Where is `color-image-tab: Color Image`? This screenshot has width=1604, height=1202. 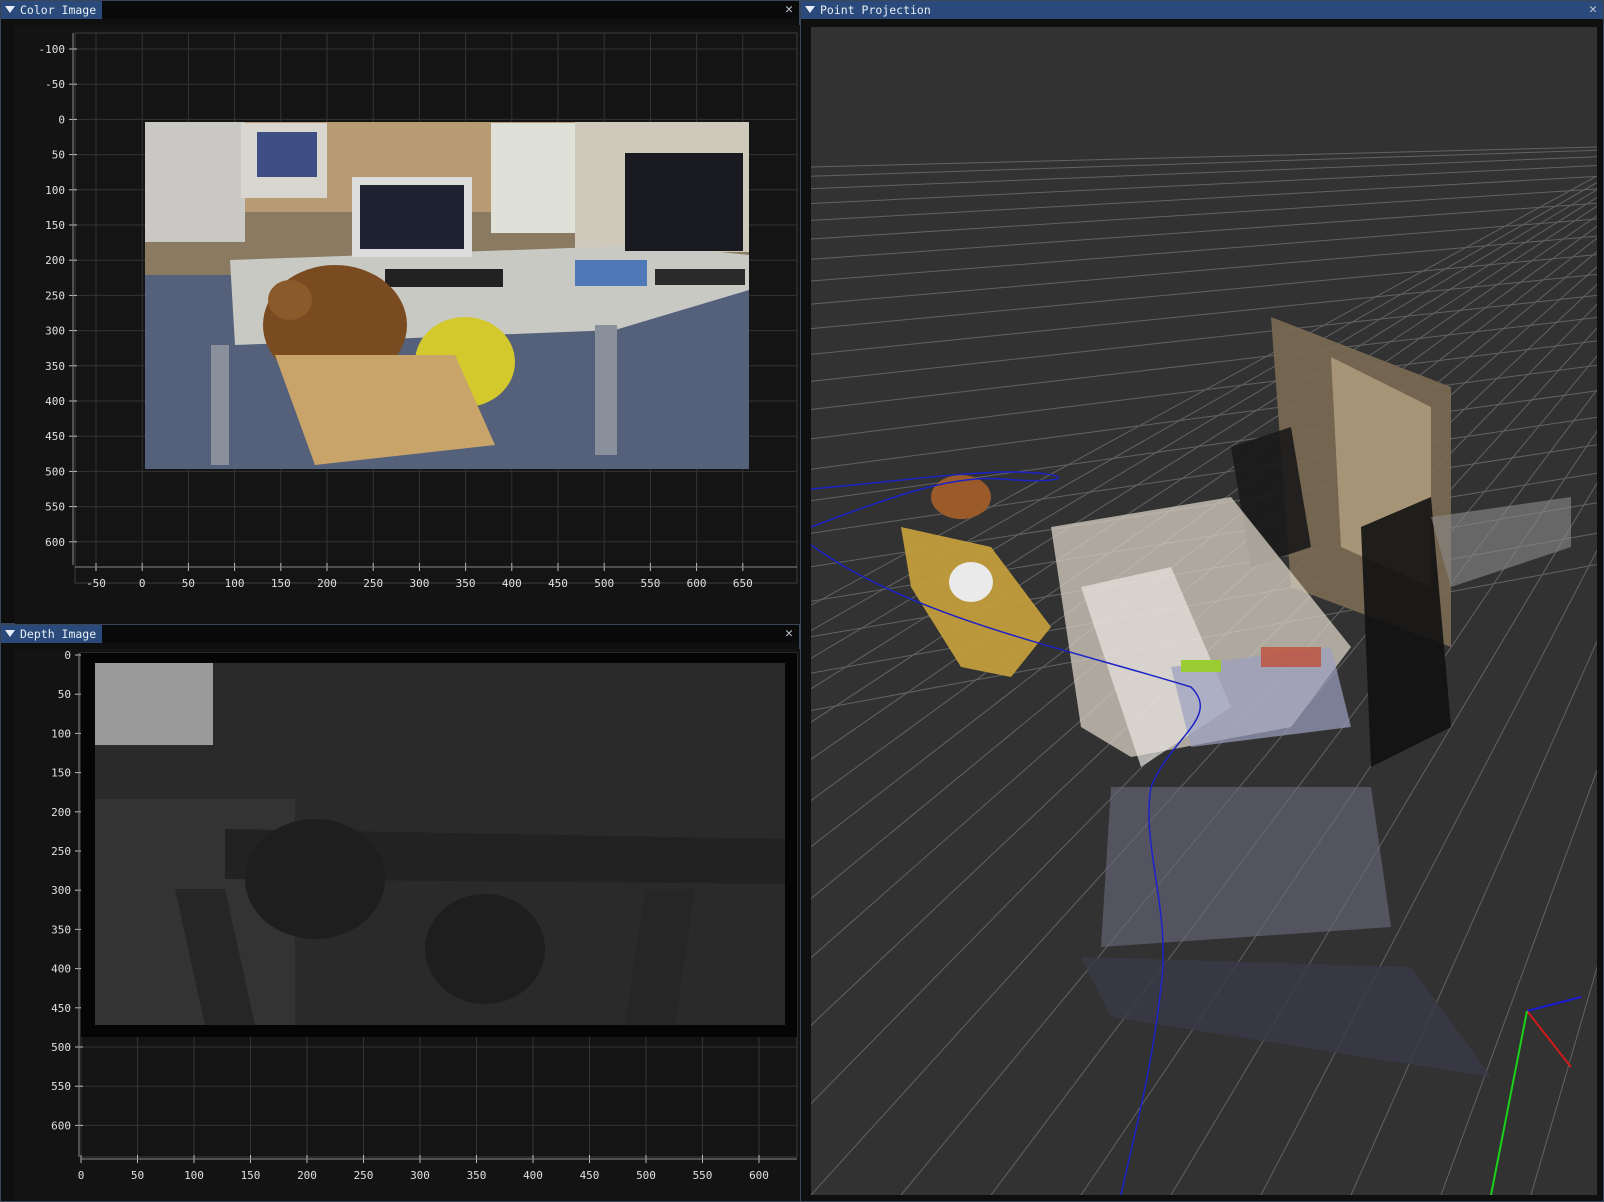
color-image-tab: Color Image is located at coordinates (52, 10).